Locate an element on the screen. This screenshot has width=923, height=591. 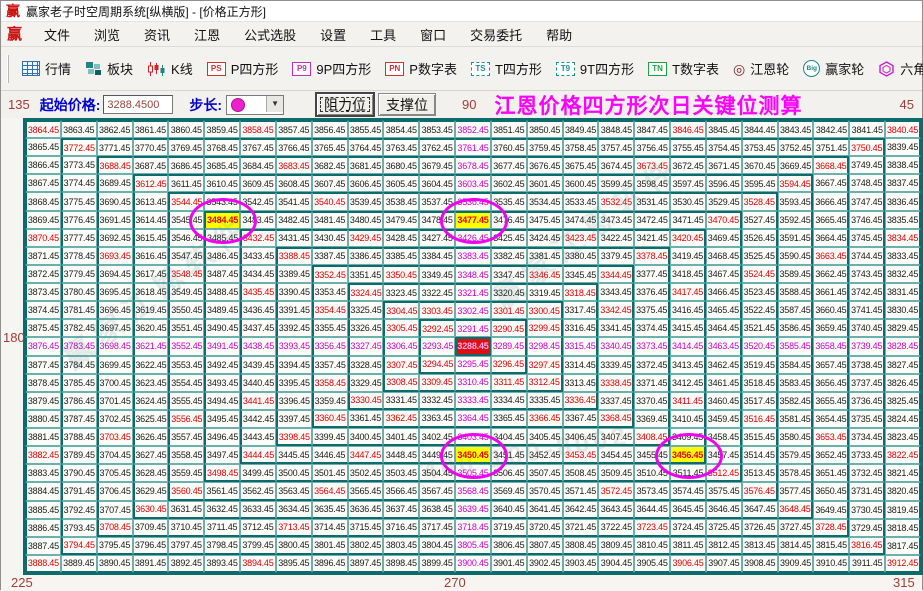
toolbar-button-hexagon: 六角形 is located at coordinates (897, 68).